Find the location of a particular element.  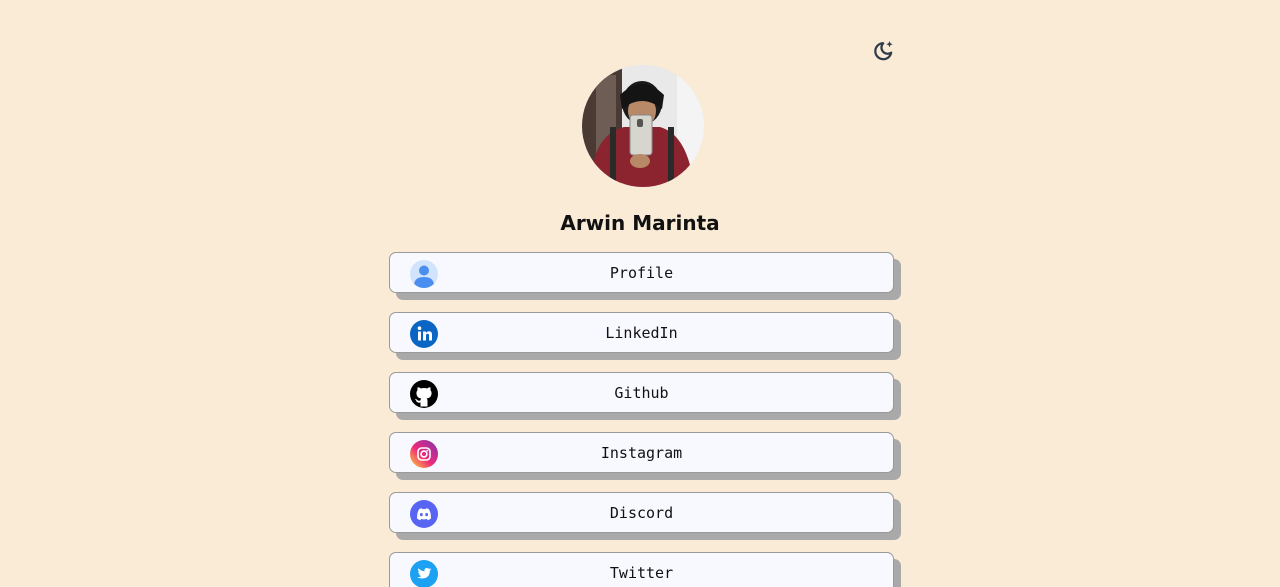

profile-link-button: Profile is located at coordinates (641, 272).